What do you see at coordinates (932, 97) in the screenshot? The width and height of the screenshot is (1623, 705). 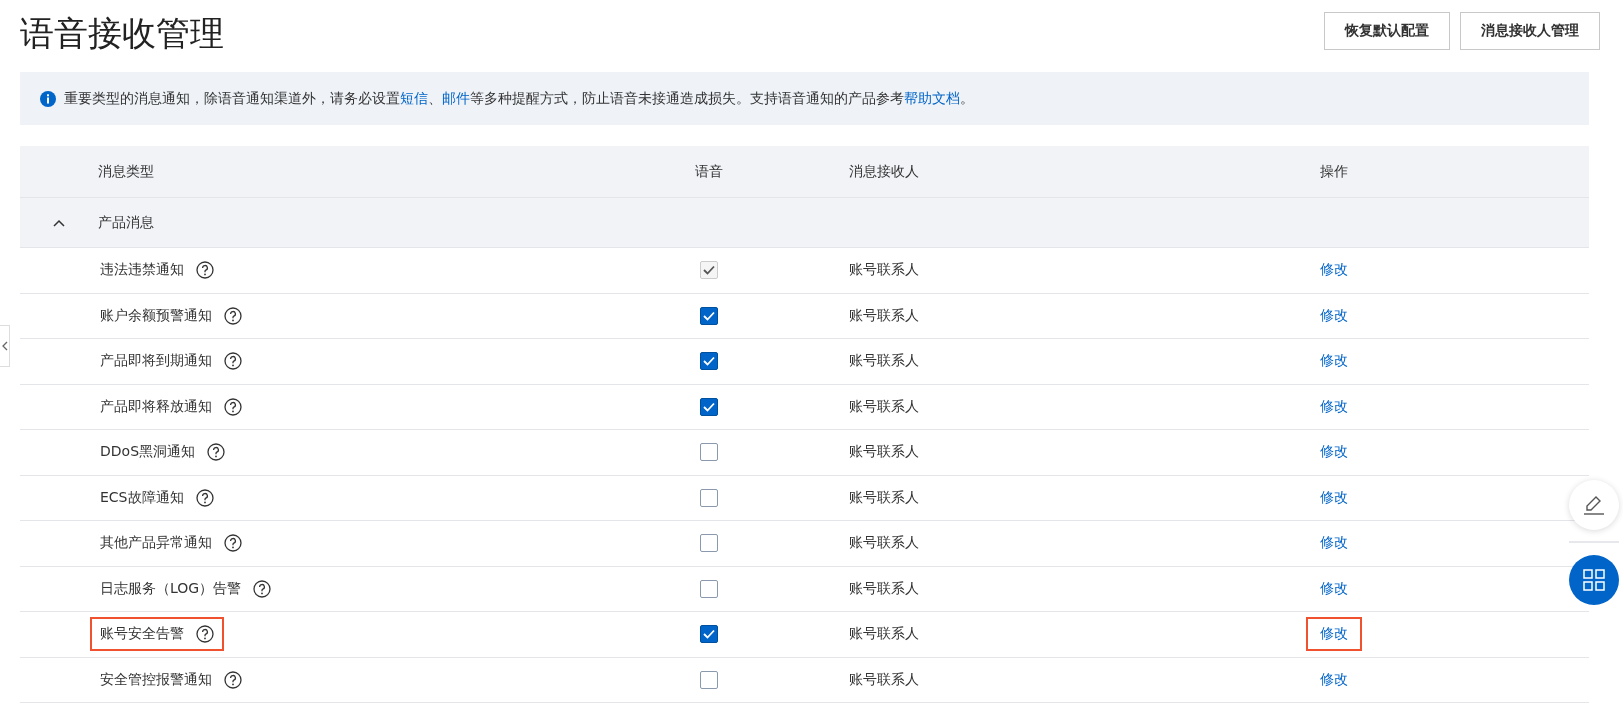 I see `notice-link: 帮助文档` at bounding box center [932, 97].